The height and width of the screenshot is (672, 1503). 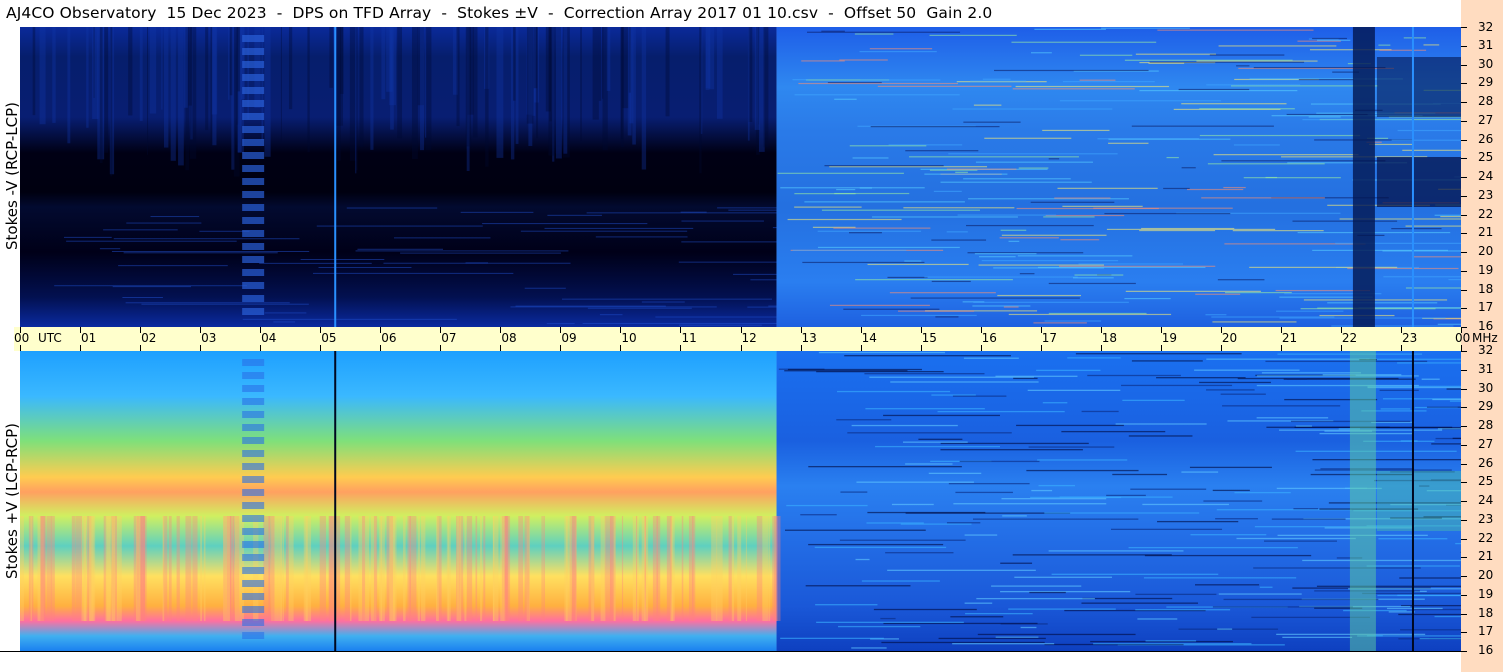 What do you see at coordinates (1418, 501) in the screenshot?
I see `bottom-light-block` at bounding box center [1418, 501].